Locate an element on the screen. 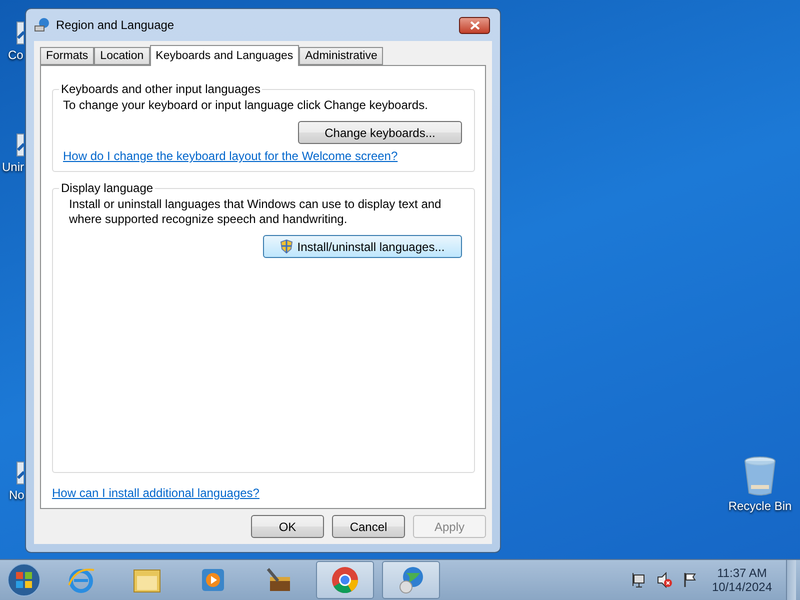 This screenshot has height=600, width=800. desktop-icon-label: Recycle Bin is located at coordinates (760, 506).